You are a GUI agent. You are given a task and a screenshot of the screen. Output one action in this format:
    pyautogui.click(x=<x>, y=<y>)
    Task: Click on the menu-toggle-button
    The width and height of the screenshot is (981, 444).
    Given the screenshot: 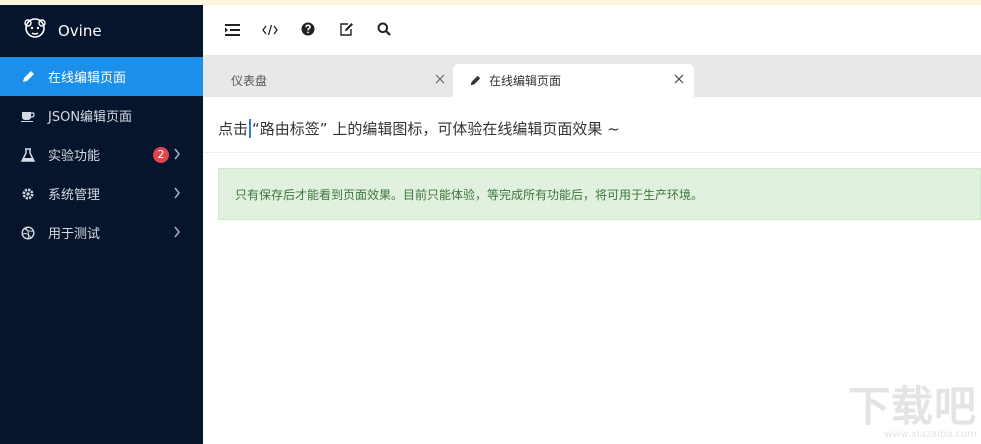 What is the action you would take?
    pyautogui.click(x=232, y=30)
    